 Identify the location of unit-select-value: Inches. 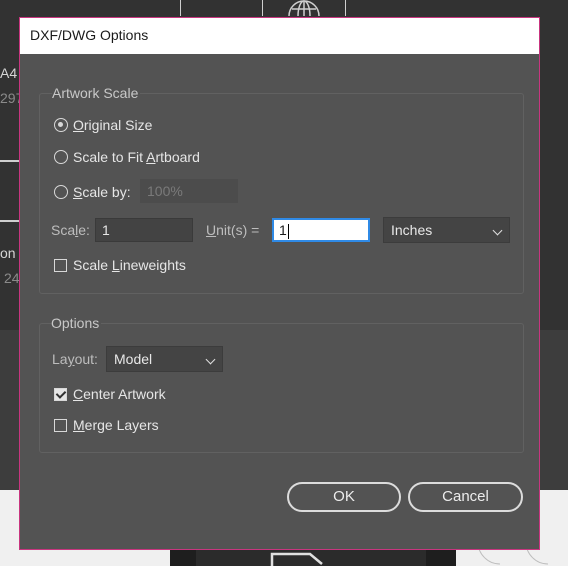
(412, 230).